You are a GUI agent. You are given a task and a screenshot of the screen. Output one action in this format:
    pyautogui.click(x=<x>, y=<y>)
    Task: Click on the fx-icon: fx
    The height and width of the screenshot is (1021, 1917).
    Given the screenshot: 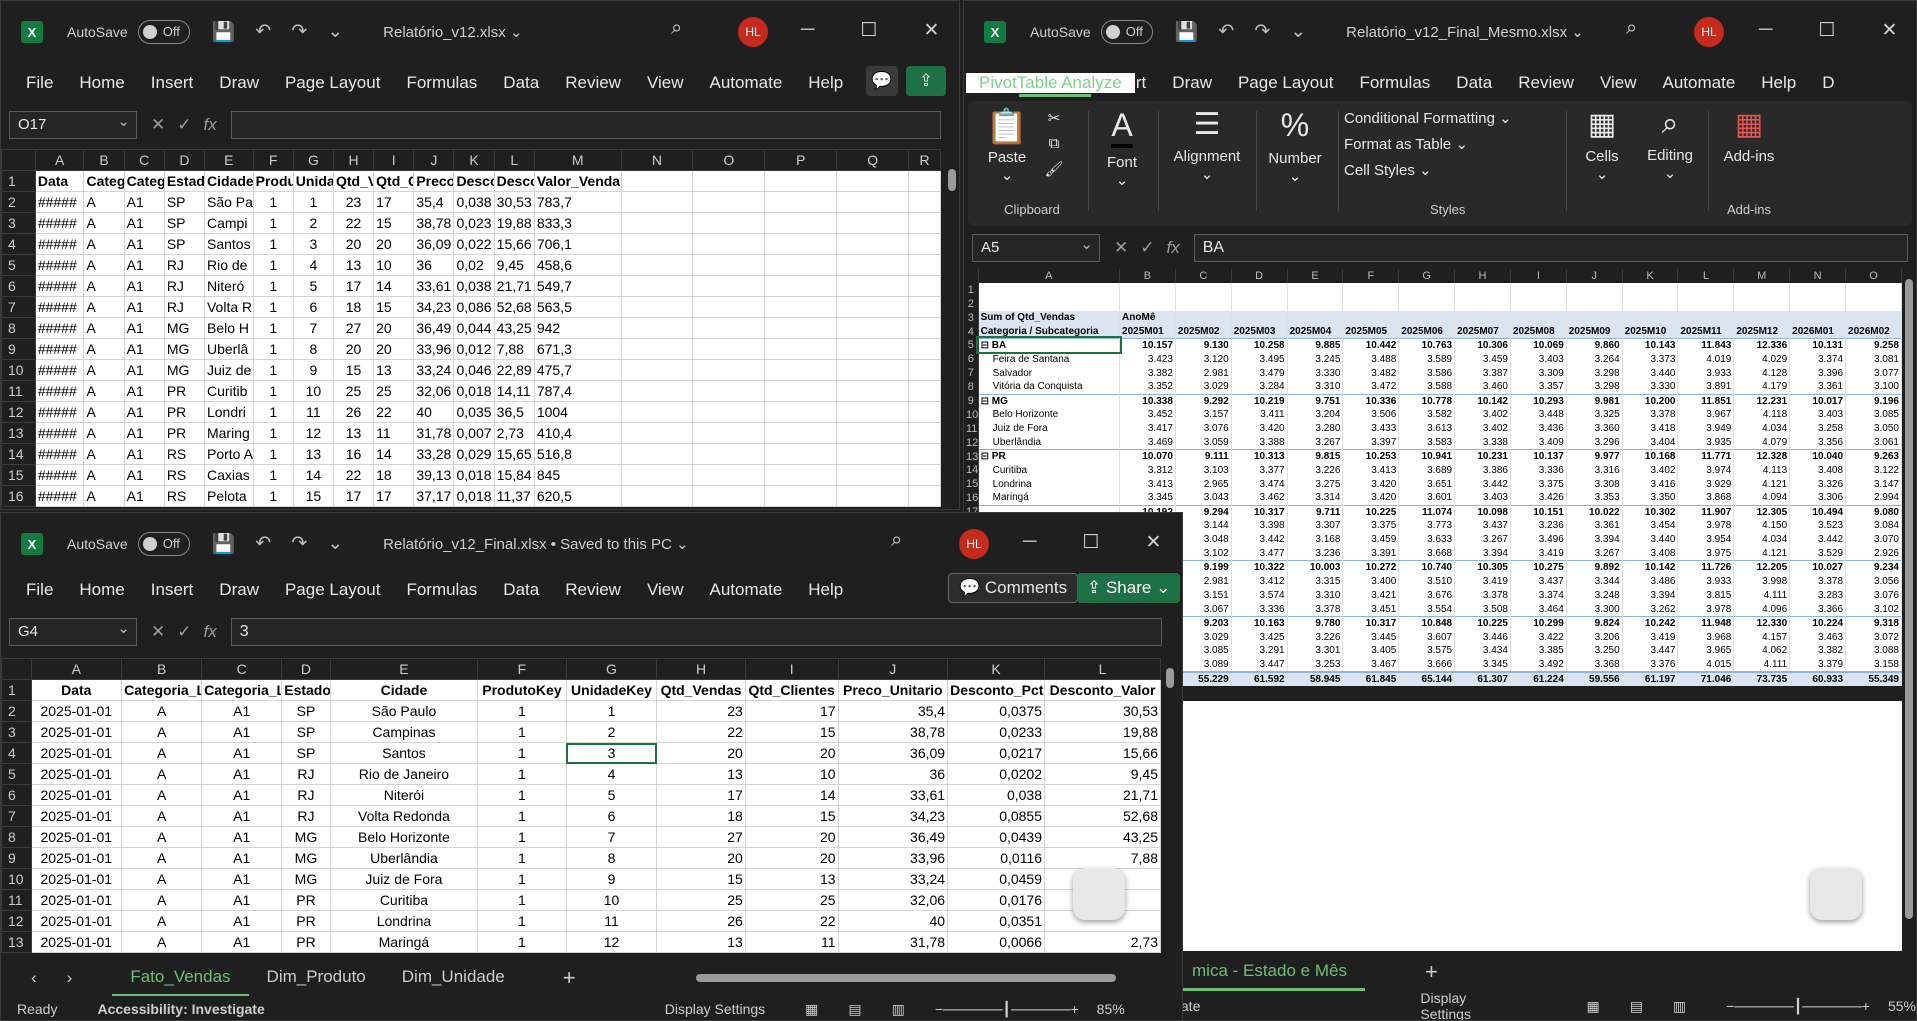 What is the action you would take?
    pyautogui.click(x=210, y=125)
    